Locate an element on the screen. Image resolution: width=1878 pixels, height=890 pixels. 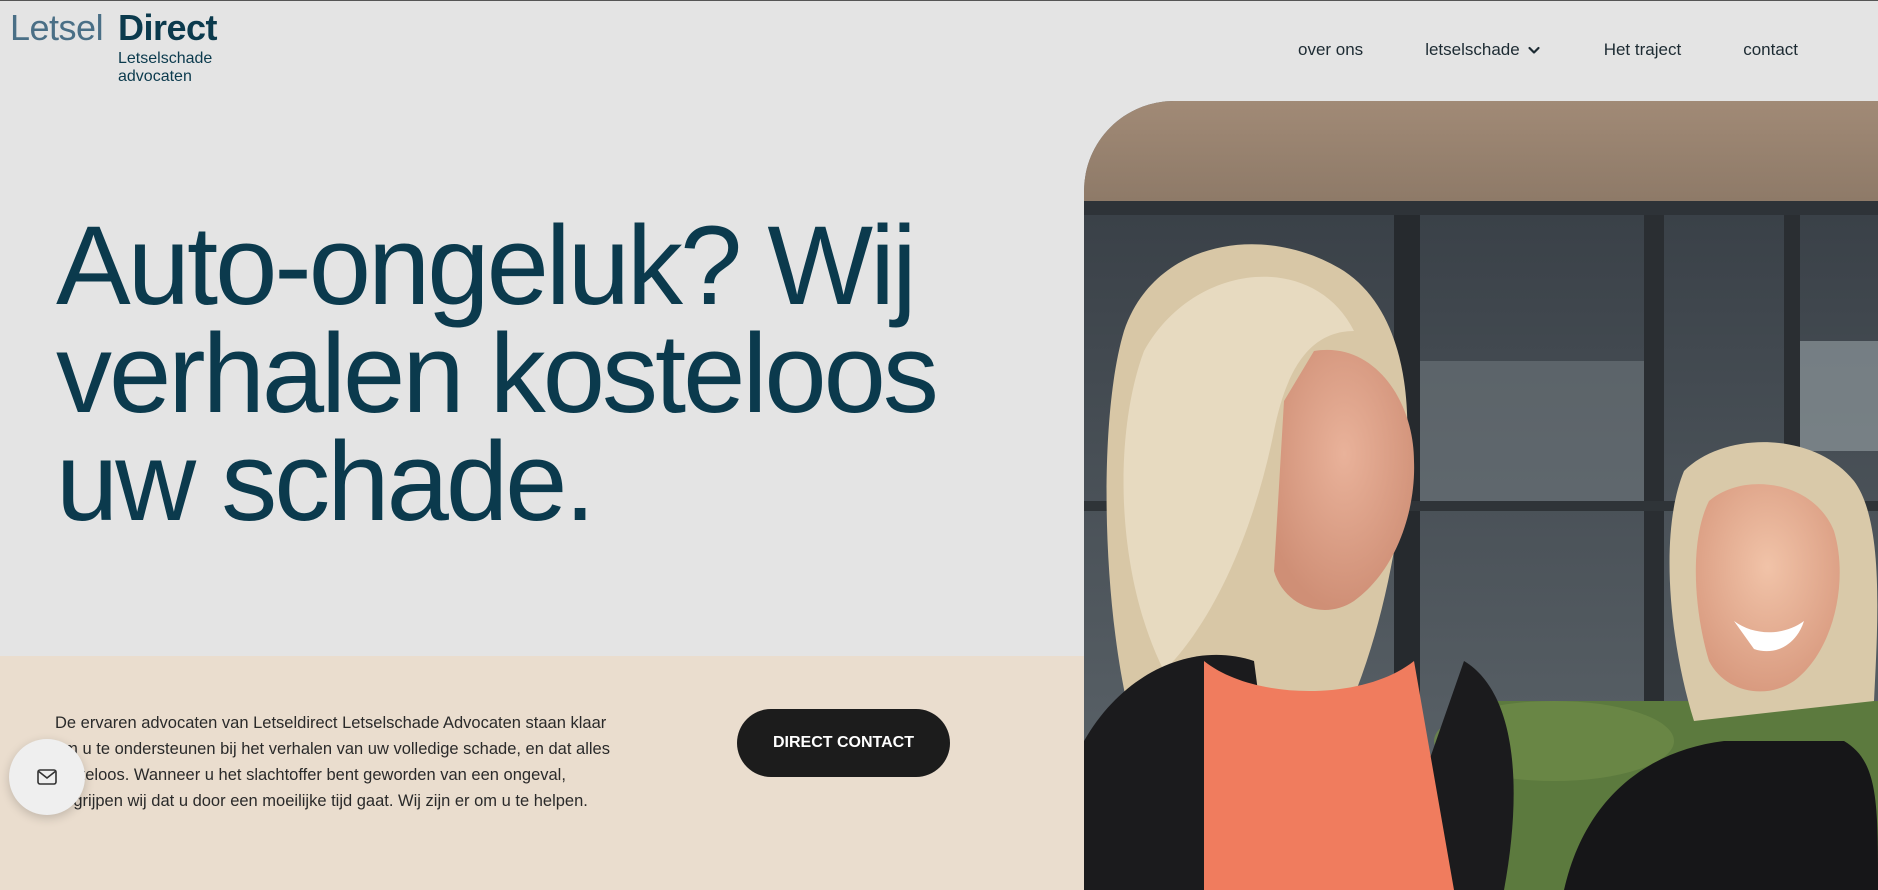
logo-subtitle-line1: Letselschade is located at coordinates (165, 58).